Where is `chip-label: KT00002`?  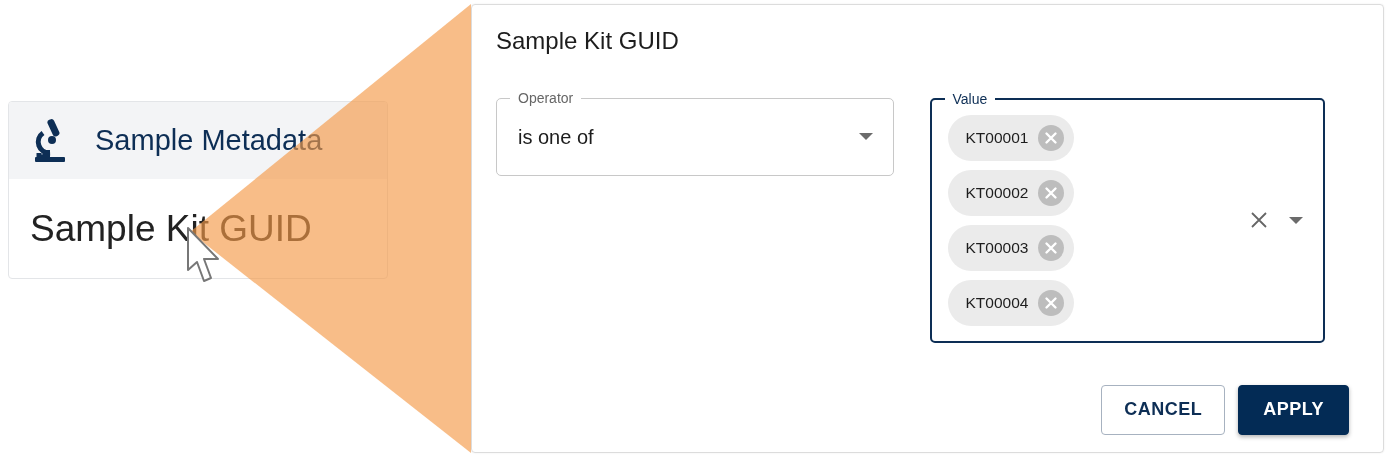
chip-label: KT00002 is located at coordinates (997, 193).